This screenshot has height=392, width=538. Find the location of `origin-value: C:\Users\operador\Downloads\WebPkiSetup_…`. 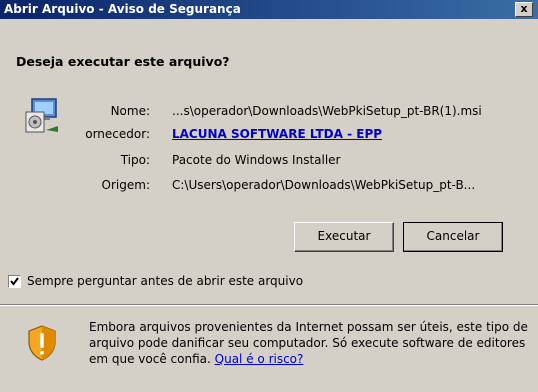

origin-value: C:\Users\operador\Downloads\WebPkiSetup_… is located at coordinates (324, 185).